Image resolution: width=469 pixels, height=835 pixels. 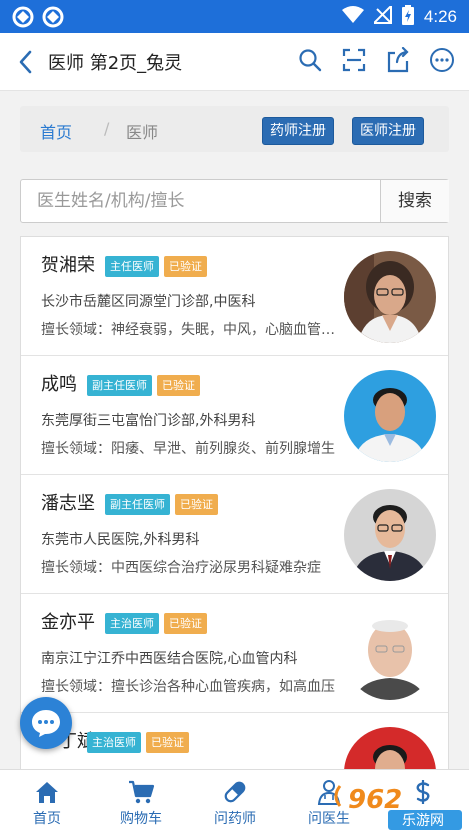 I want to click on search-input, so click(x=200, y=201).